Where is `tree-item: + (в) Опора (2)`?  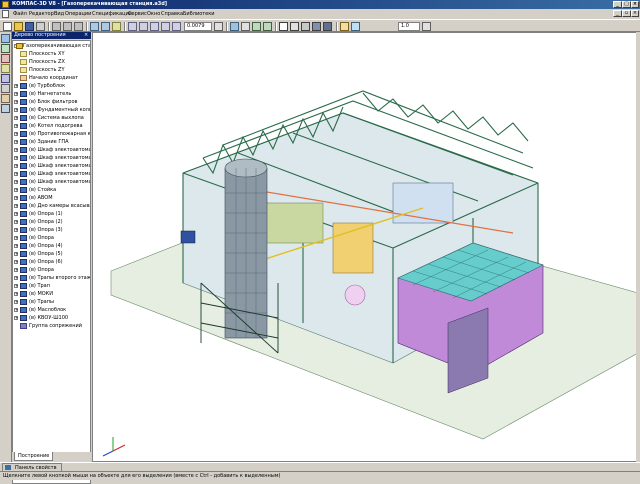
tree-item: + (в) Опора (2) is located at coordinates (51, 222).